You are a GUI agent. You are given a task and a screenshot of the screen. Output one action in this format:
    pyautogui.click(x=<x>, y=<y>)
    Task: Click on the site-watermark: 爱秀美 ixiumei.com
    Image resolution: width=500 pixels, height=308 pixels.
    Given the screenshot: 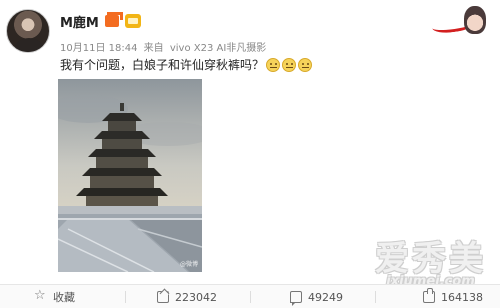 What is the action you would take?
    pyautogui.click(x=430, y=265)
    